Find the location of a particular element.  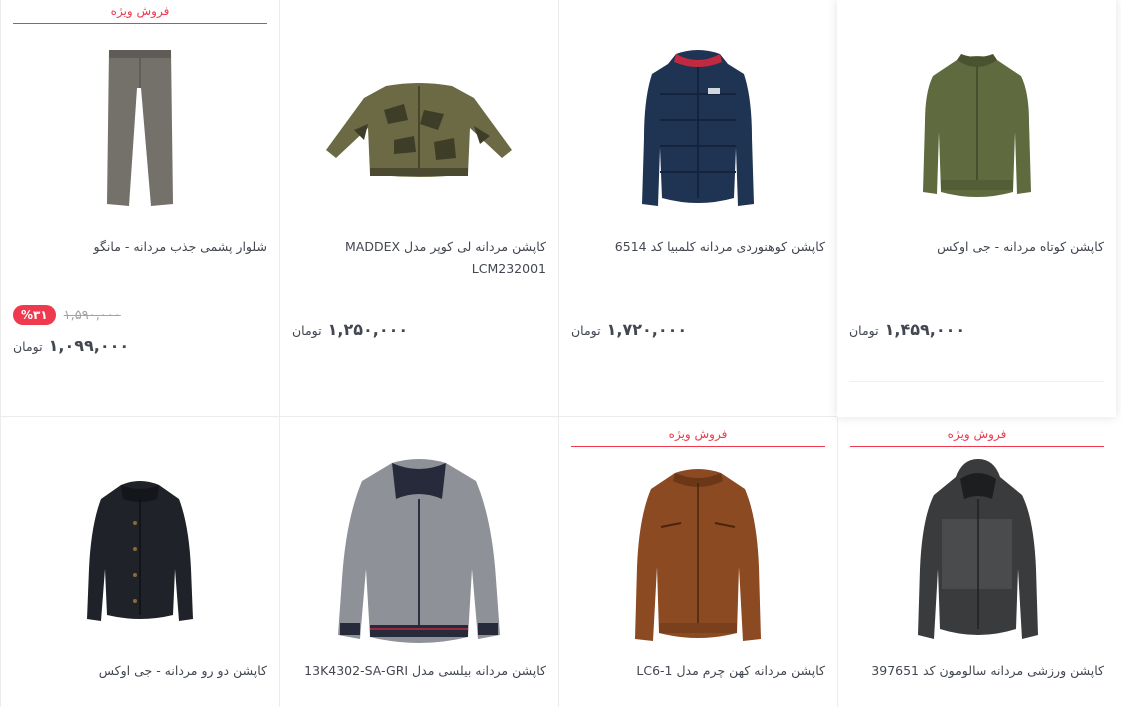

product-card: کاپشن دو رو مردانه - جی اوکس is located at coordinates (139, 562).